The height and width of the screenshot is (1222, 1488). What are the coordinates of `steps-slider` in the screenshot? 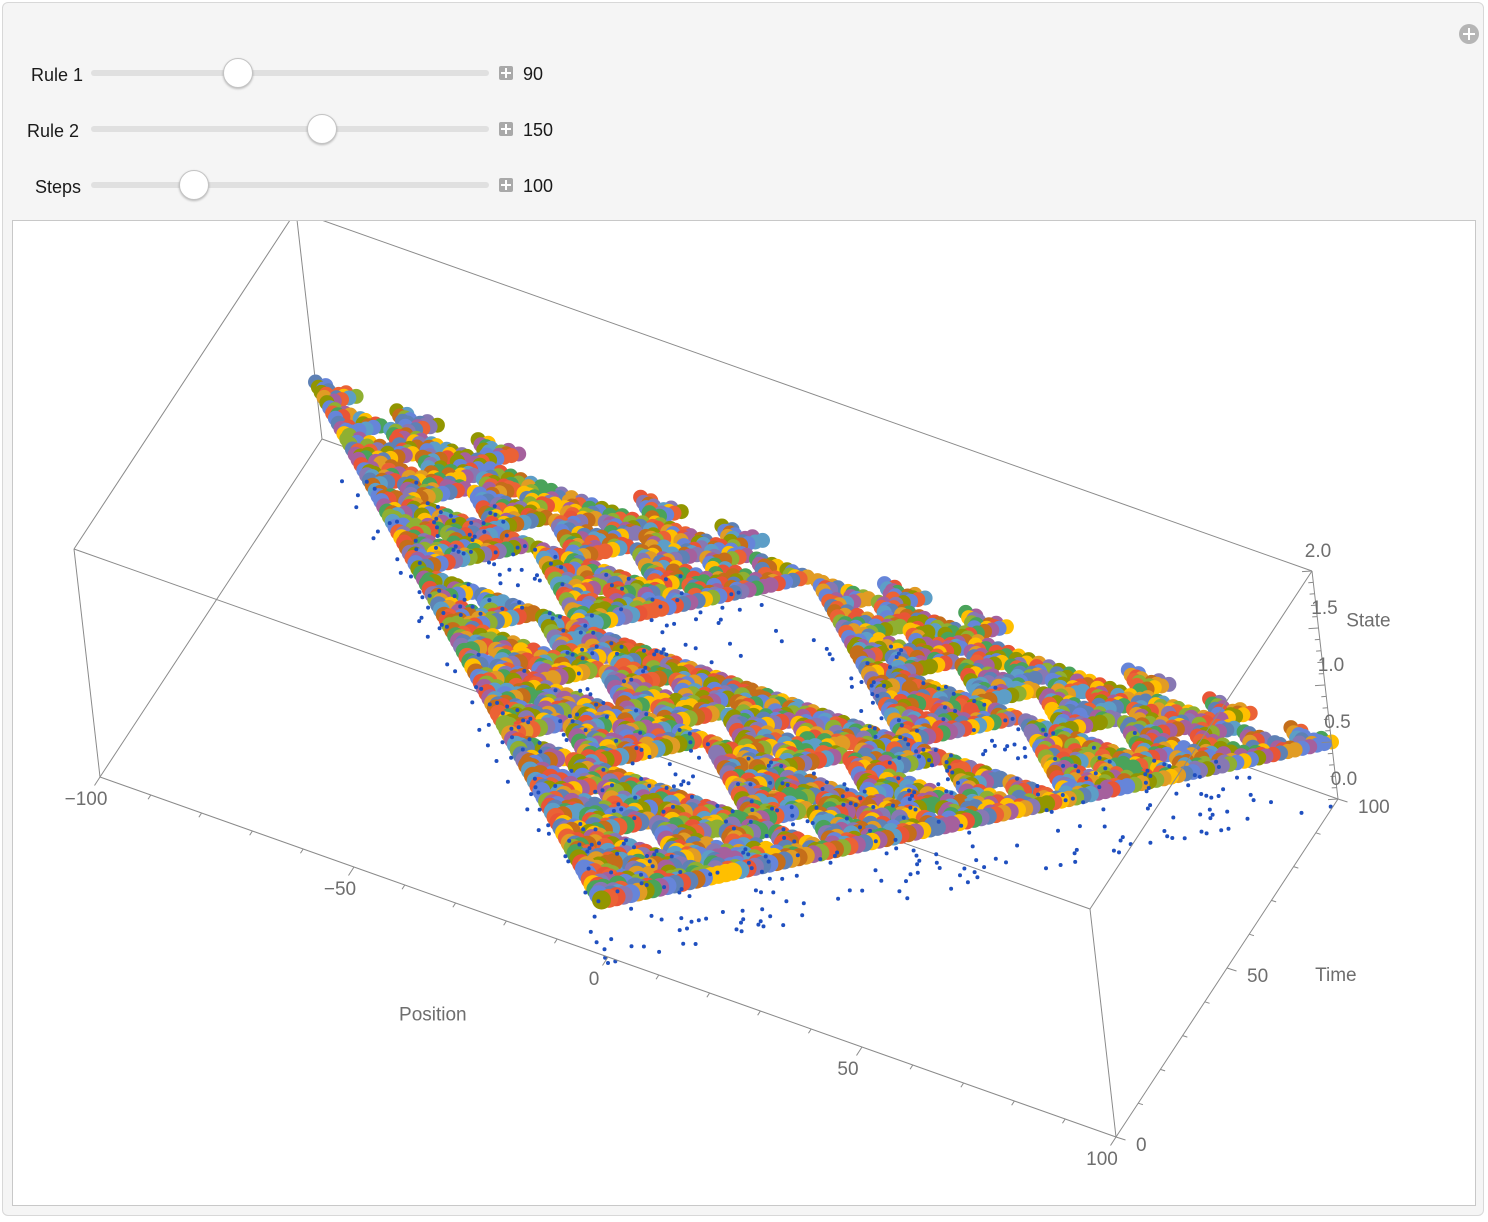 It's located at (290, 185).